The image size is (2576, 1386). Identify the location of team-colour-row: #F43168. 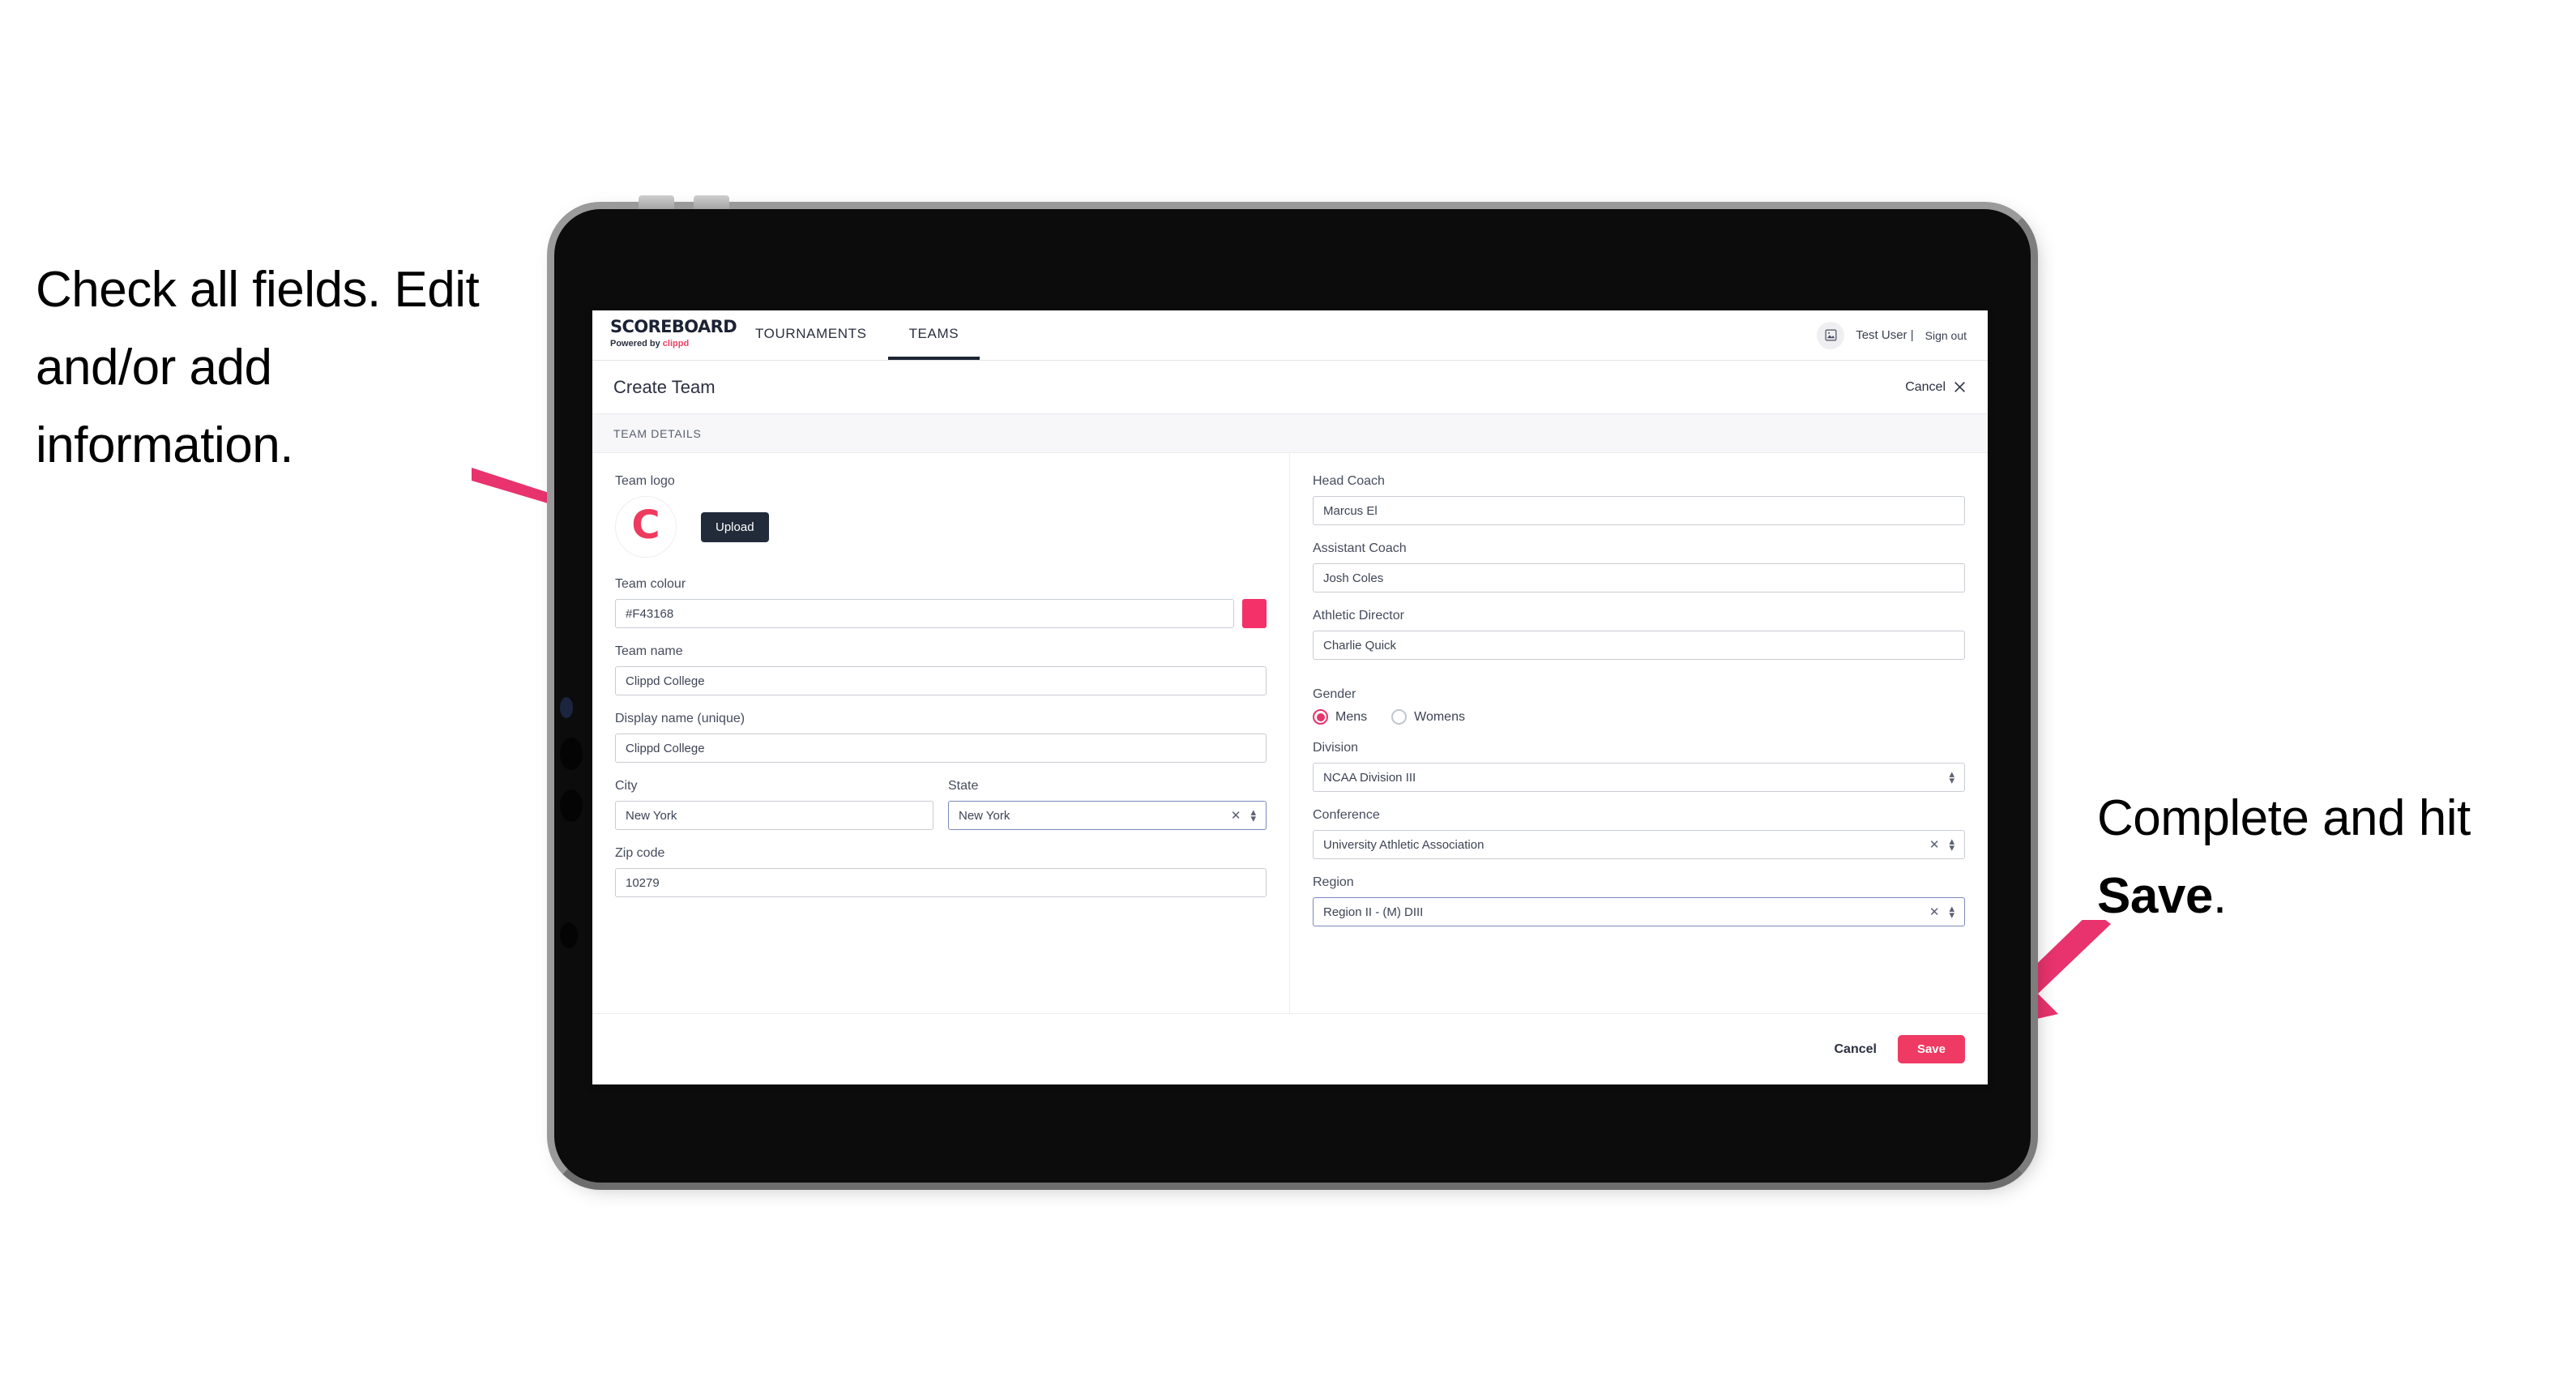
(941, 613).